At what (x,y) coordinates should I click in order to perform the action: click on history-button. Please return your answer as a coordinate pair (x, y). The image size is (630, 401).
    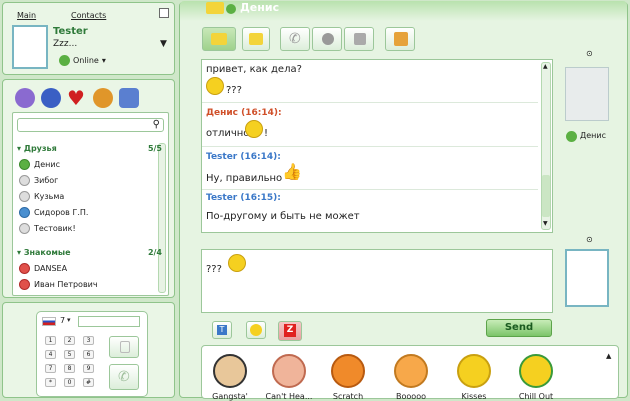
    Looking at the image, I should click on (359, 39).